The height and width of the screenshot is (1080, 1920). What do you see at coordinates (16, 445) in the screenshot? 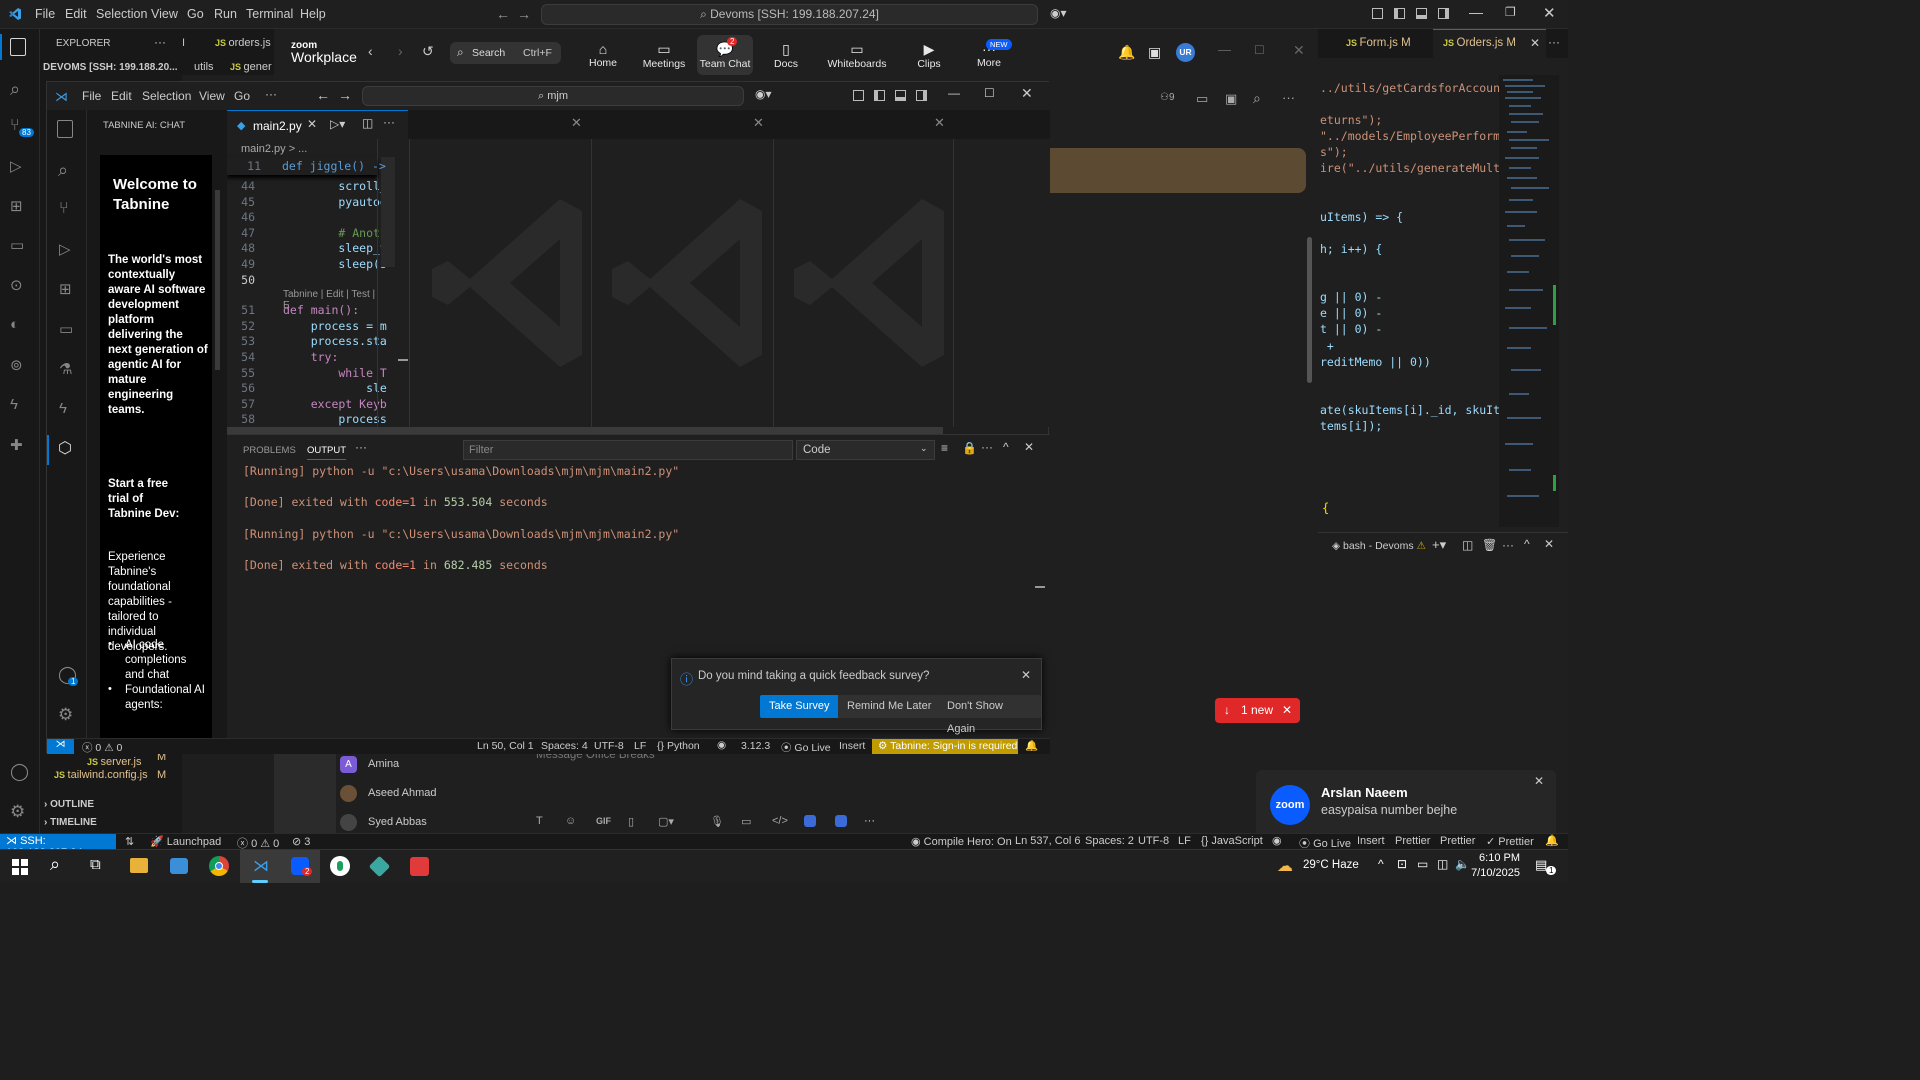
I see `python-icon: ✚` at bounding box center [16, 445].